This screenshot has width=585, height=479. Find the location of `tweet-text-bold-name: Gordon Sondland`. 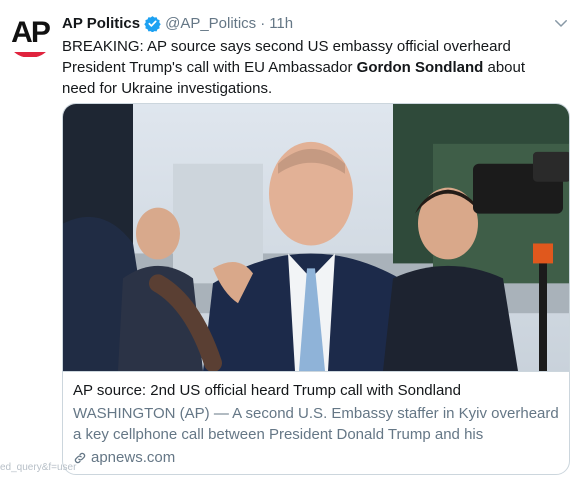

tweet-text-bold-name: Gordon Sondland is located at coordinates (420, 67).